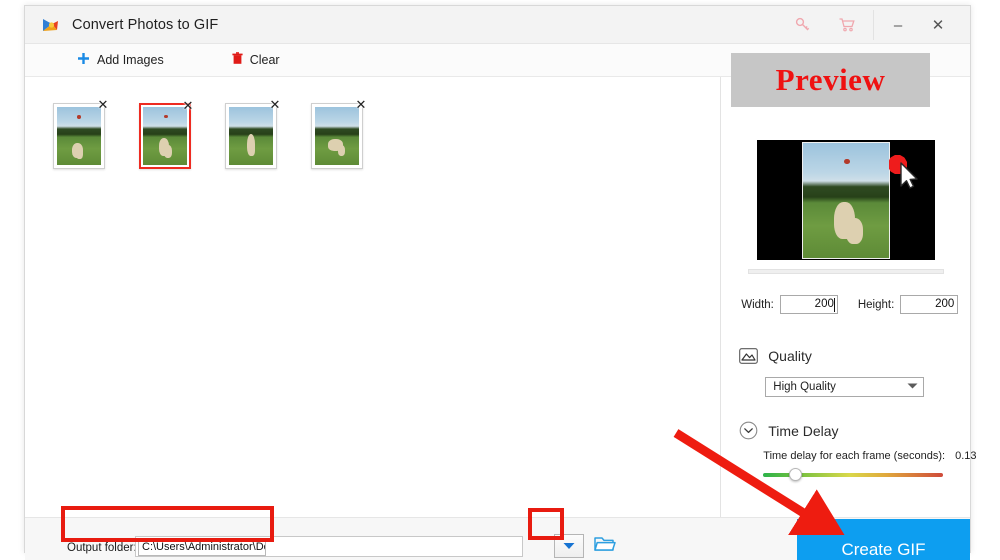 The height and width of the screenshot is (560, 1000). I want to click on title-bar: Convert Photos to GIF – ✕, so click(497, 25).